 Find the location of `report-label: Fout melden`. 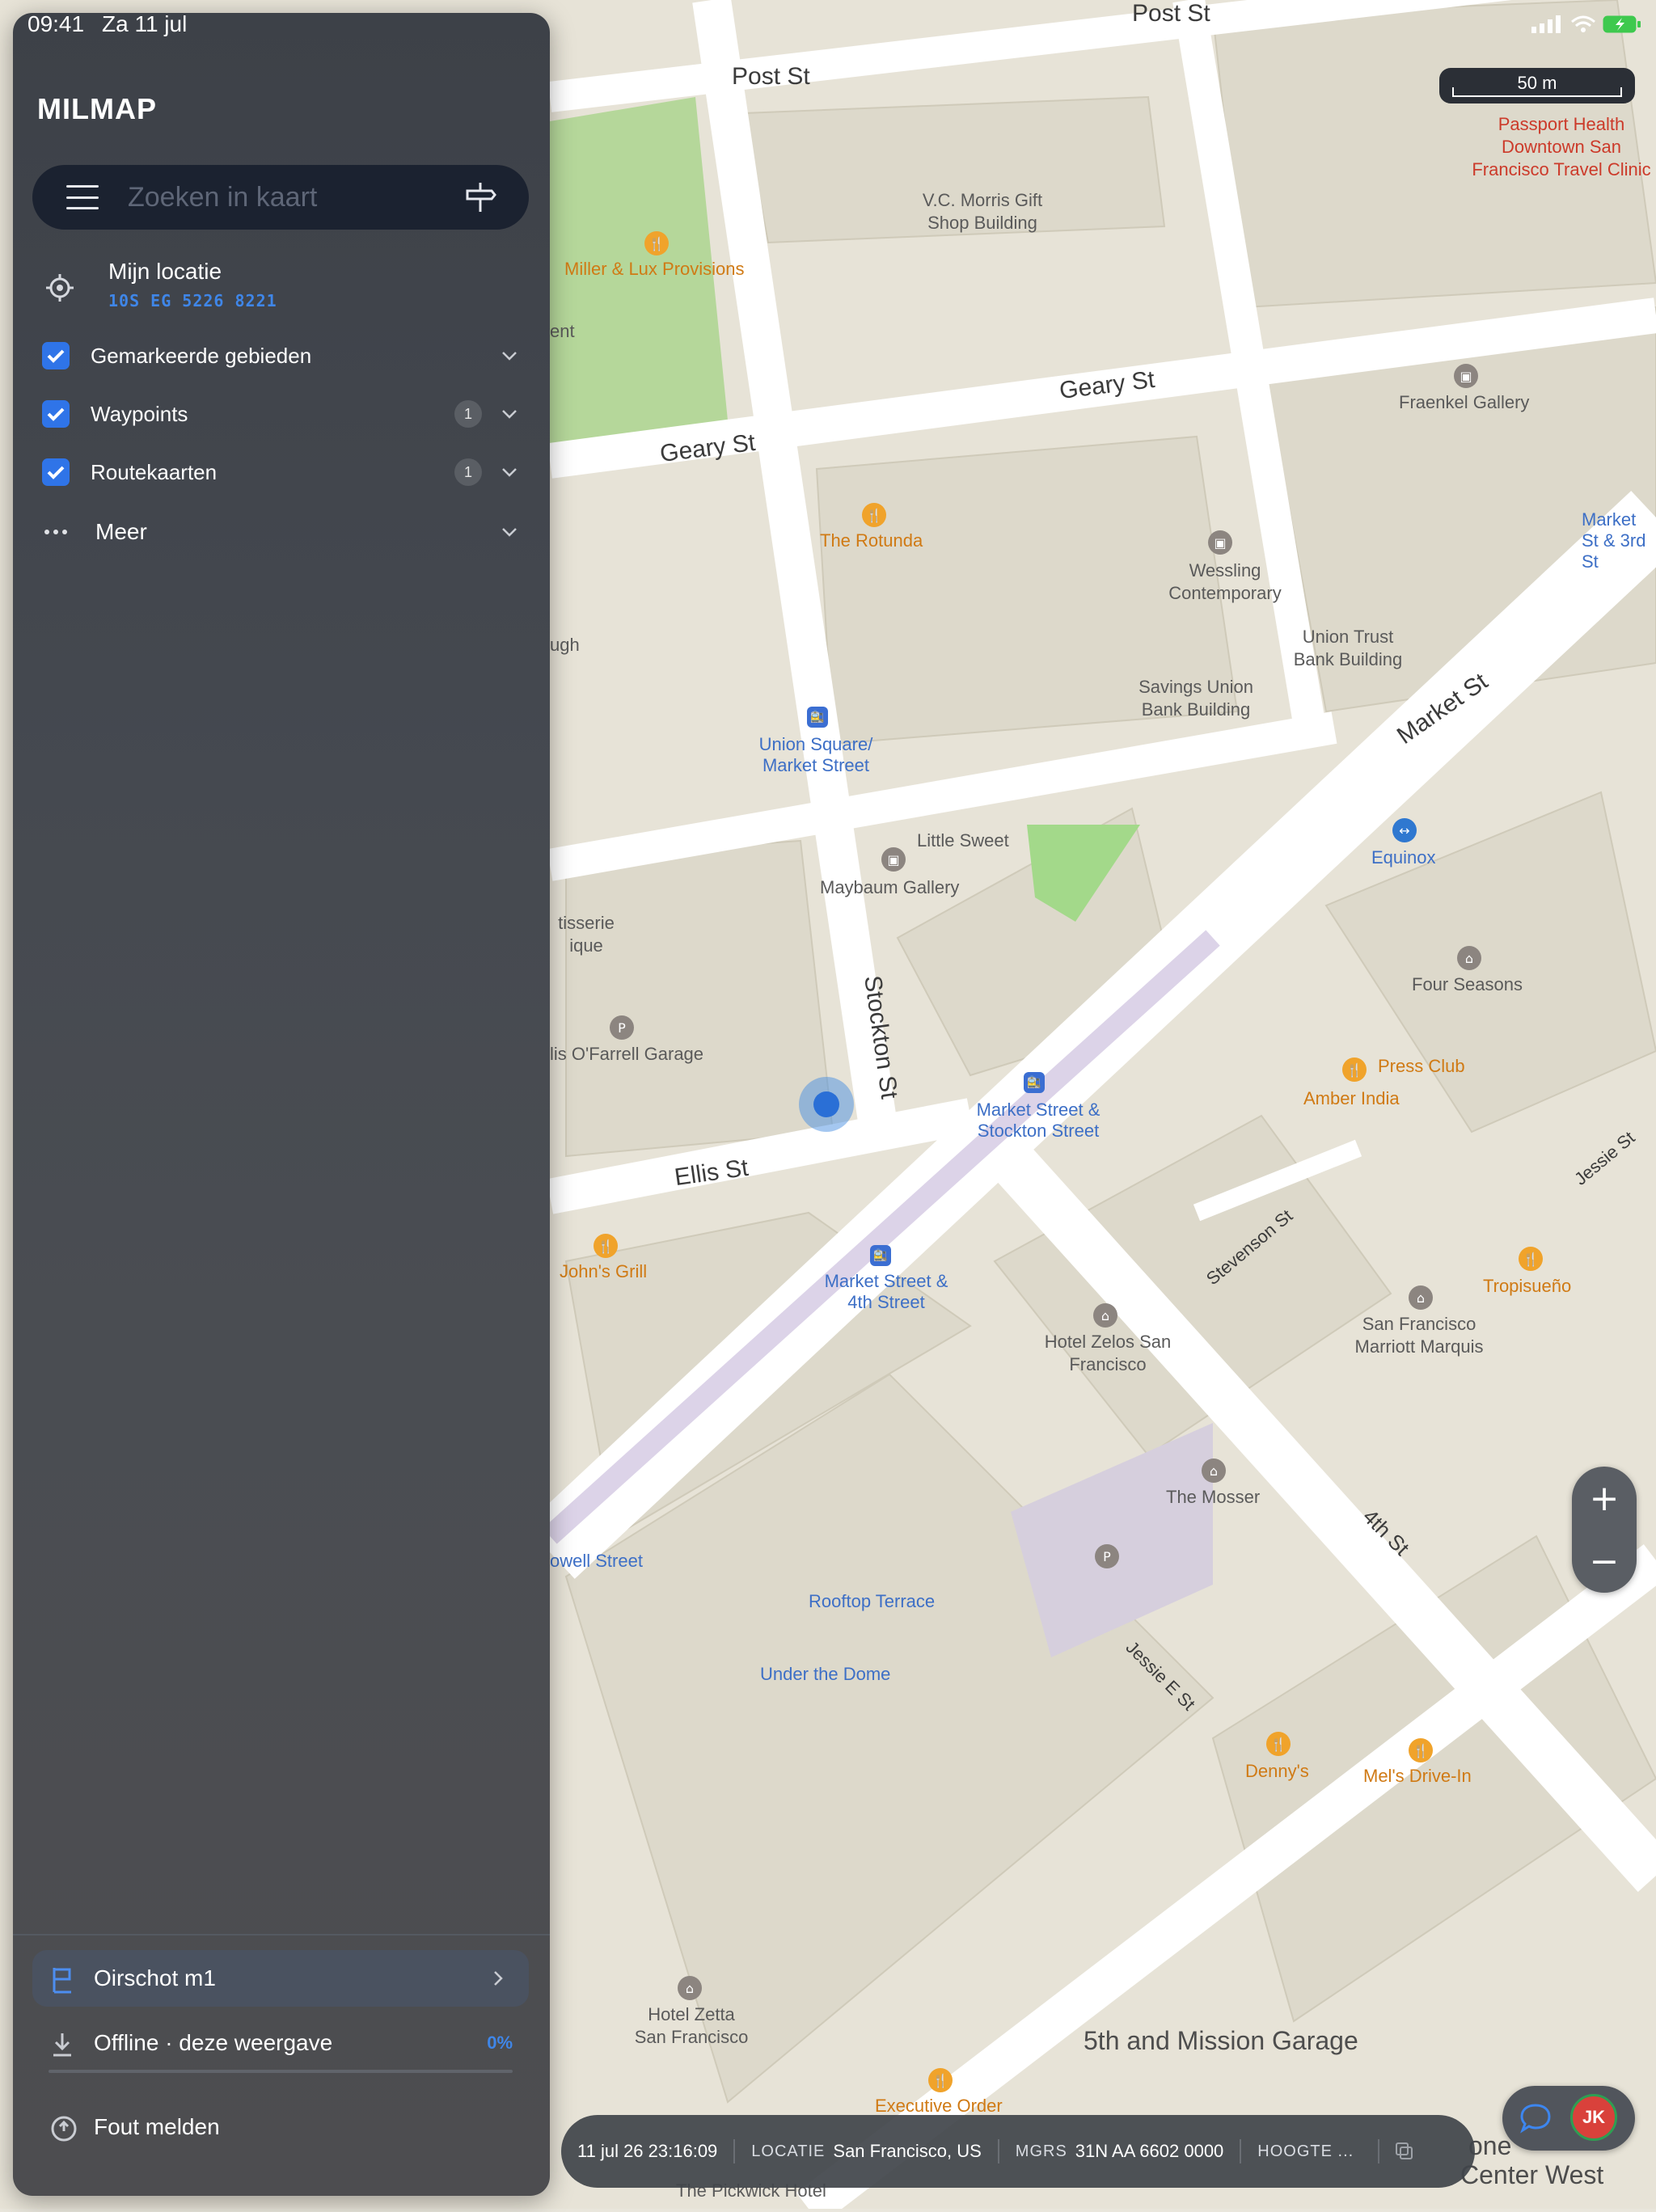

report-label: Fout melden is located at coordinates (157, 2126).